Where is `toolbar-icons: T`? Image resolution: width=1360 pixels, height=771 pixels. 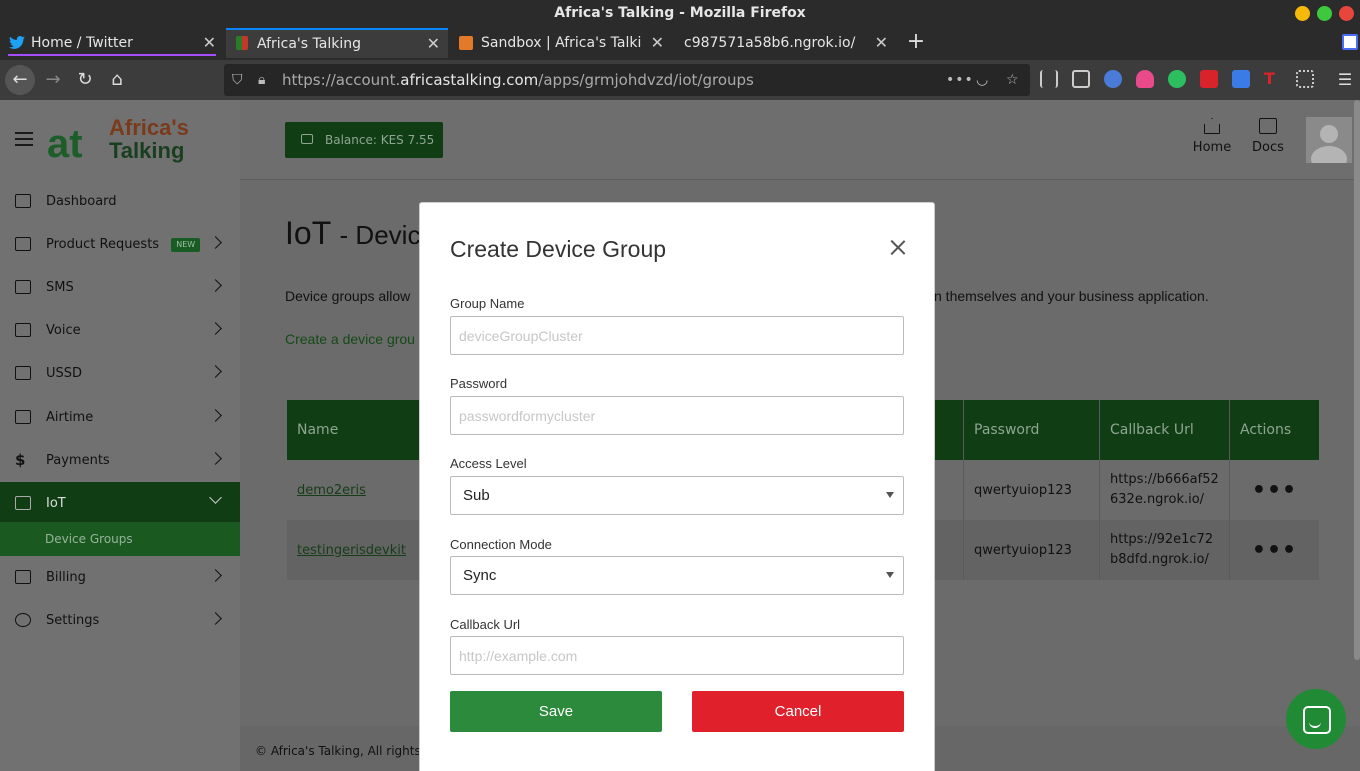 toolbar-icons: T is located at coordinates (1177, 79).